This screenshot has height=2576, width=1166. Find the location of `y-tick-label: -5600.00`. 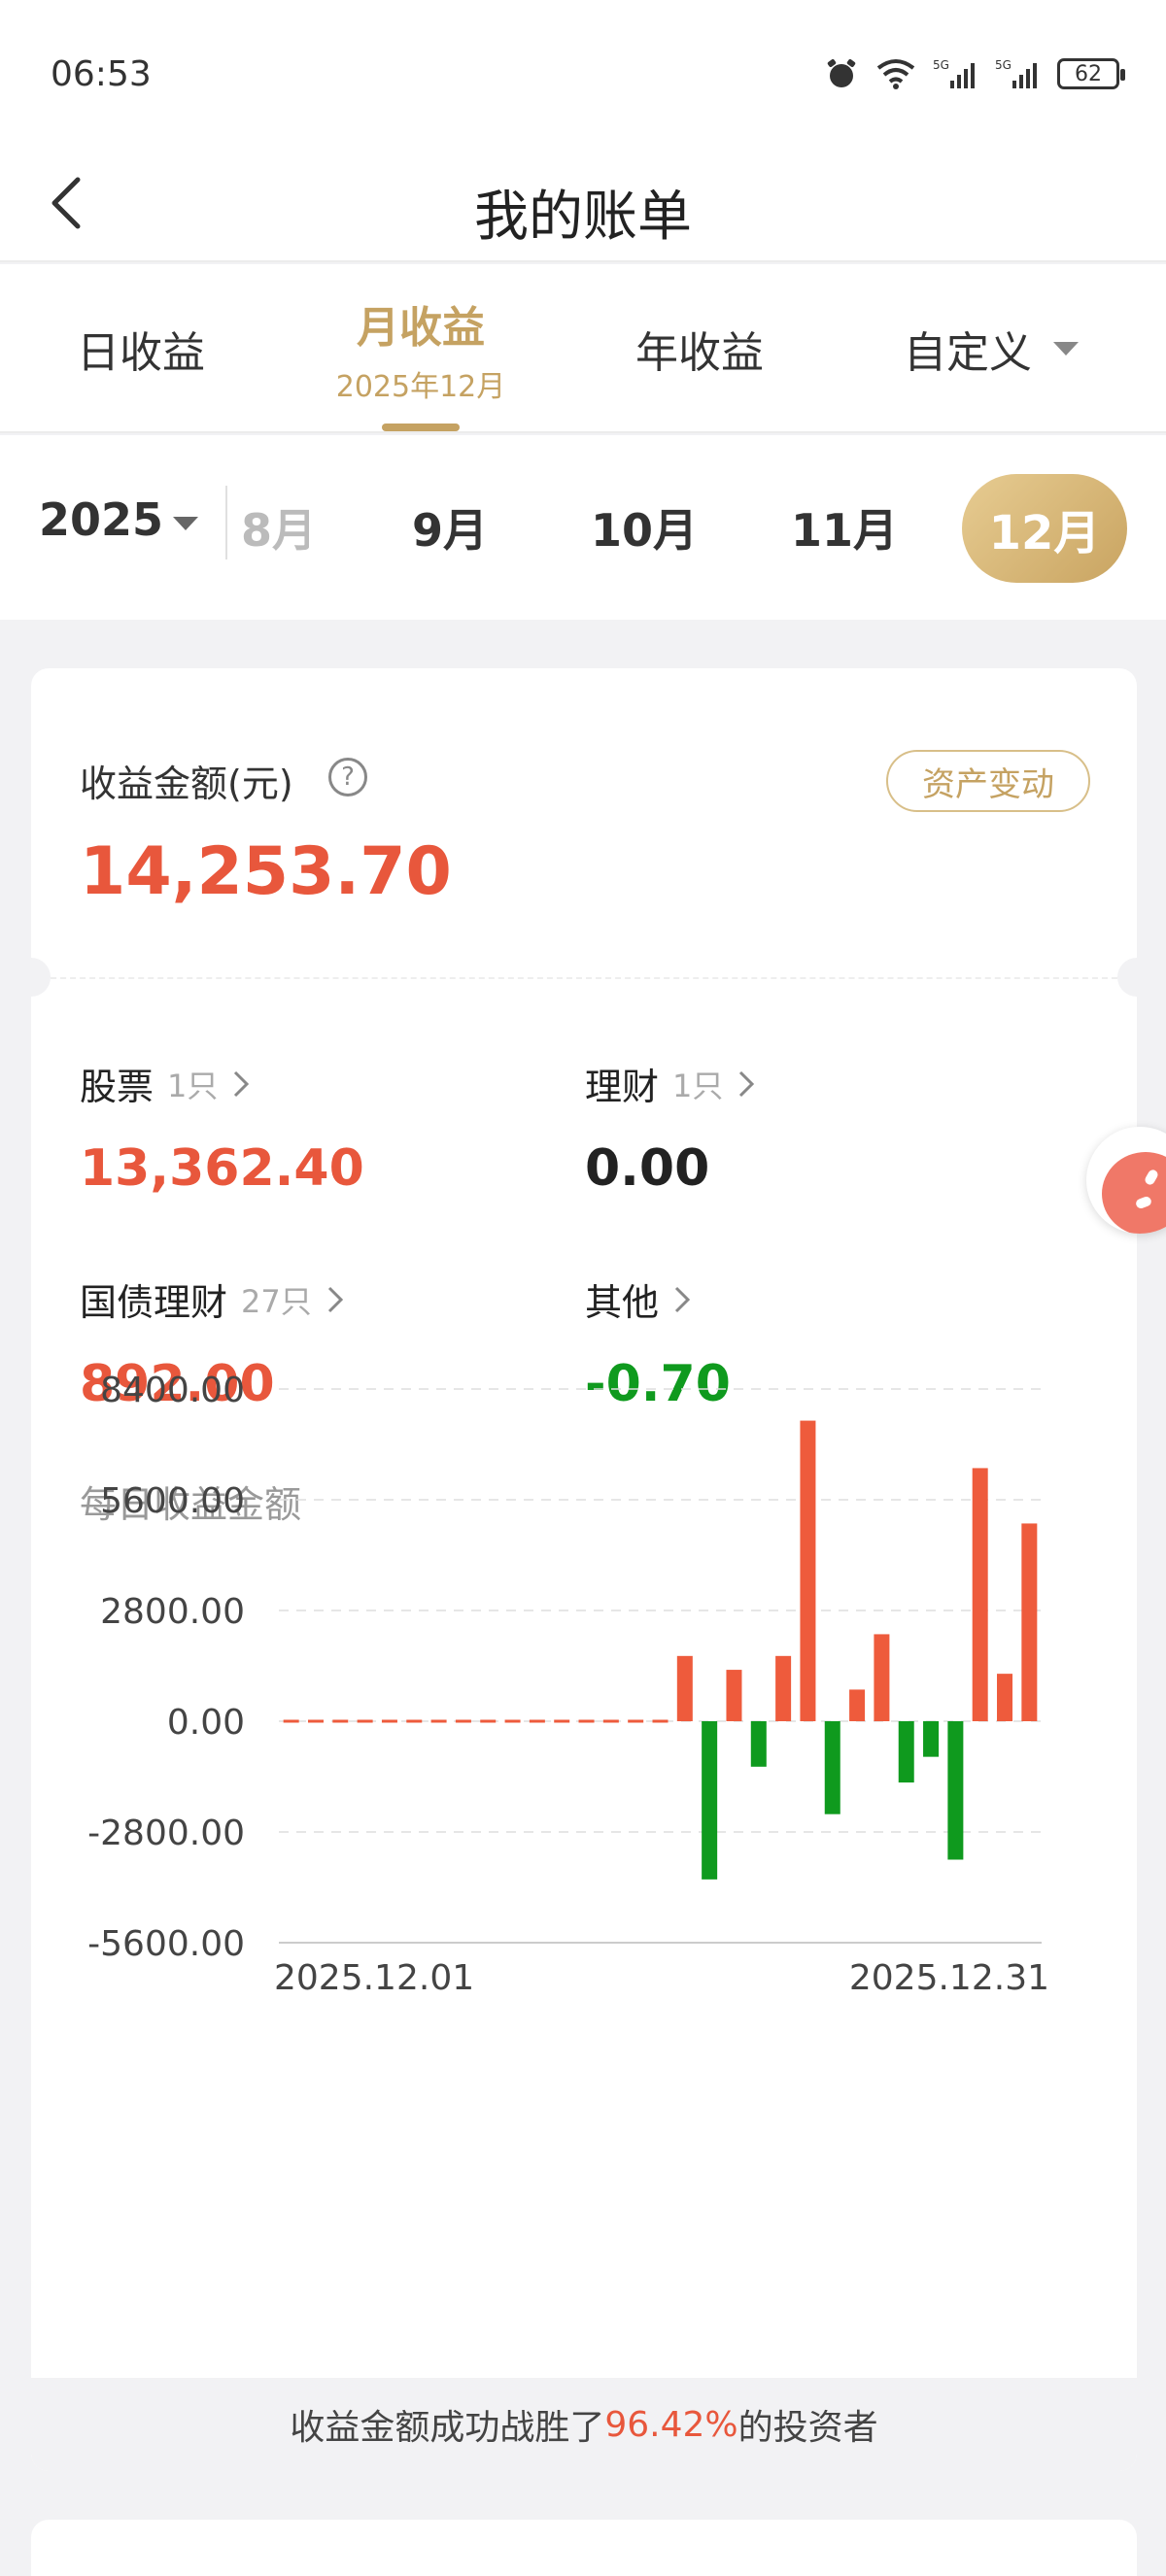

y-tick-label: -5600.00 is located at coordinates (166, 1944).